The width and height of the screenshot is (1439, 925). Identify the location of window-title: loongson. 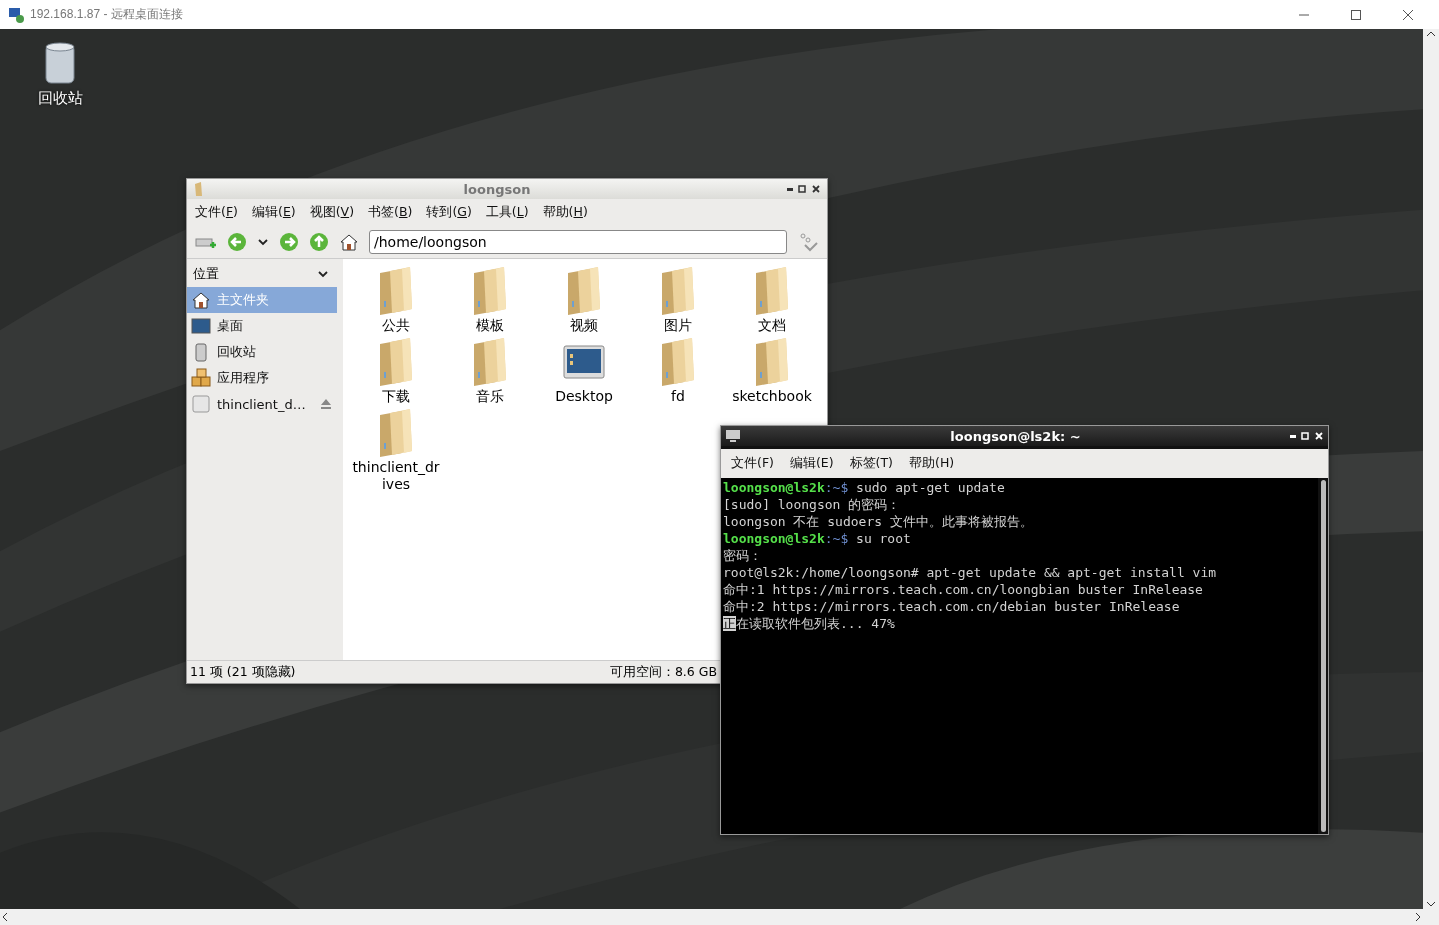
(497, 189).